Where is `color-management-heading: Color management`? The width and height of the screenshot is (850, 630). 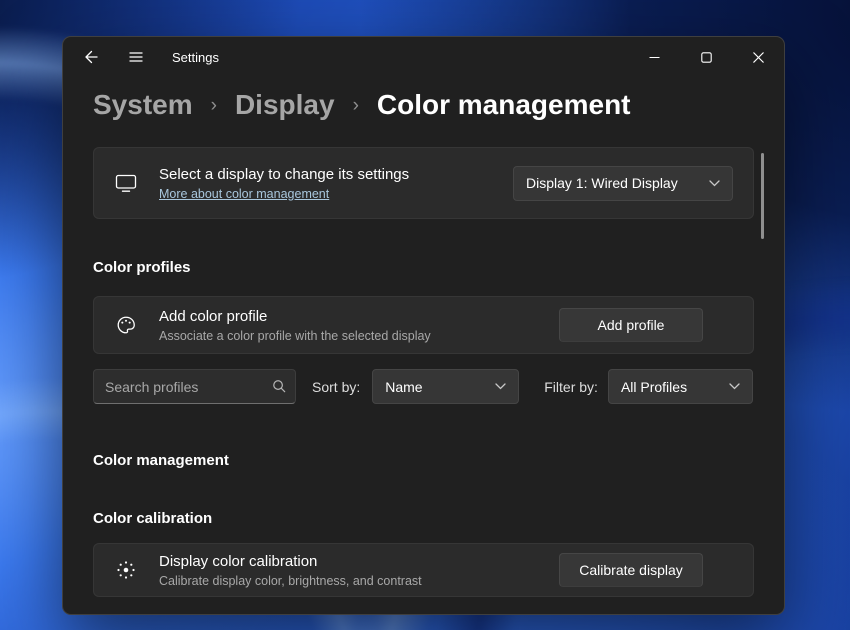
color-management-heading: Color management is located at coordinates (161, 460).